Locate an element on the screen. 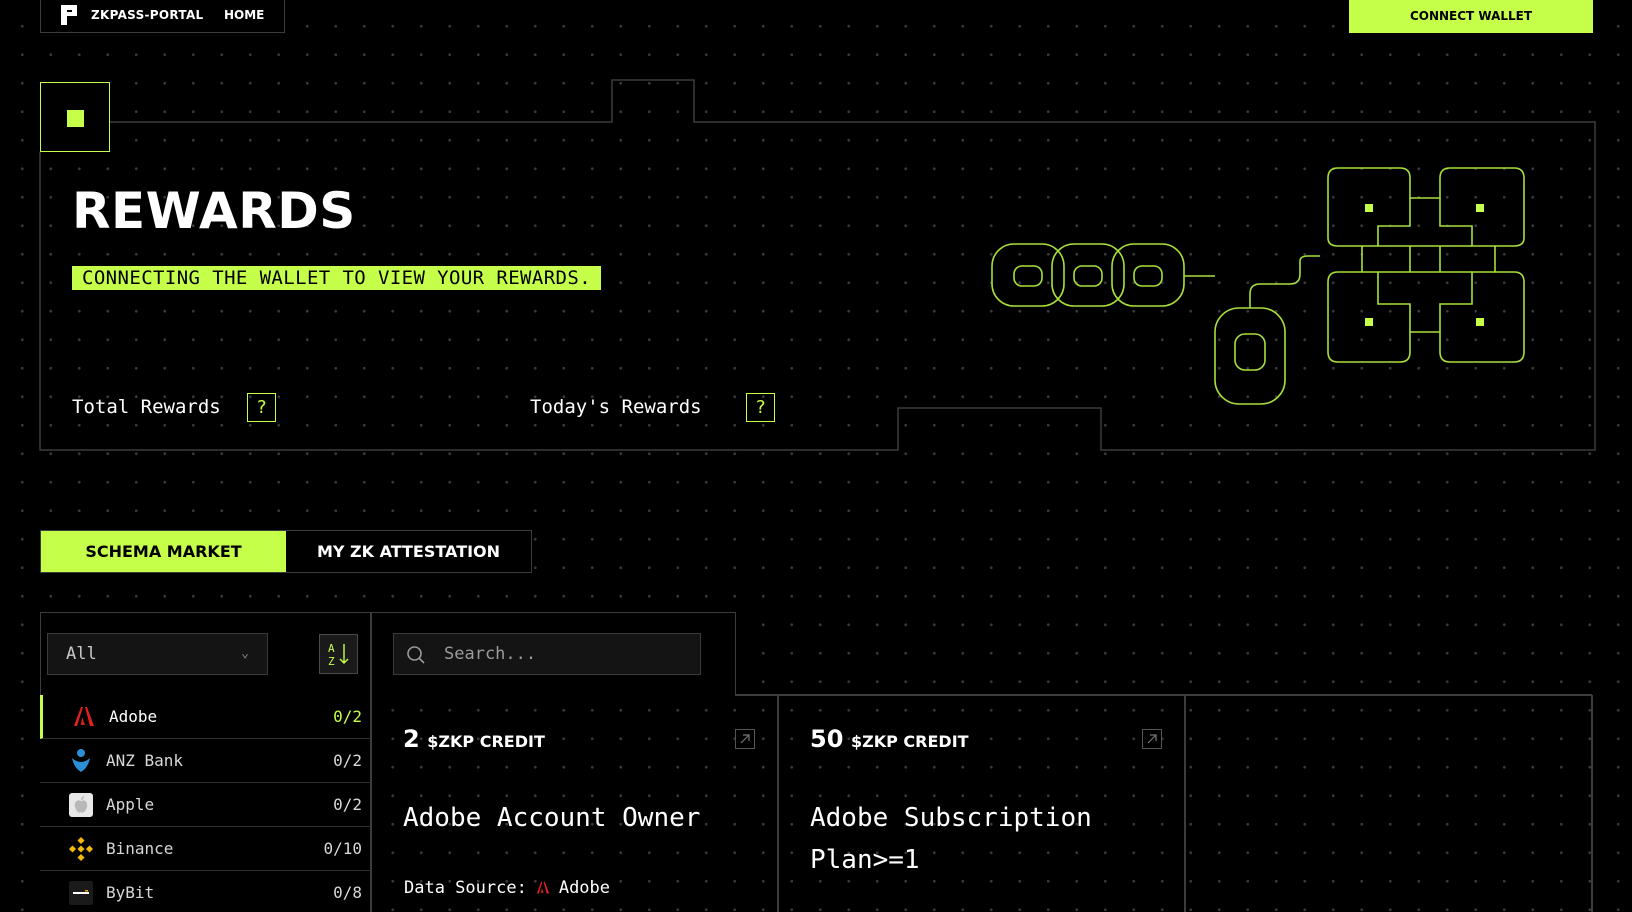 The width and height of the screenshot is (1632, 912). total-rewards-help-icon: ? is located at coordinates (261, 407).